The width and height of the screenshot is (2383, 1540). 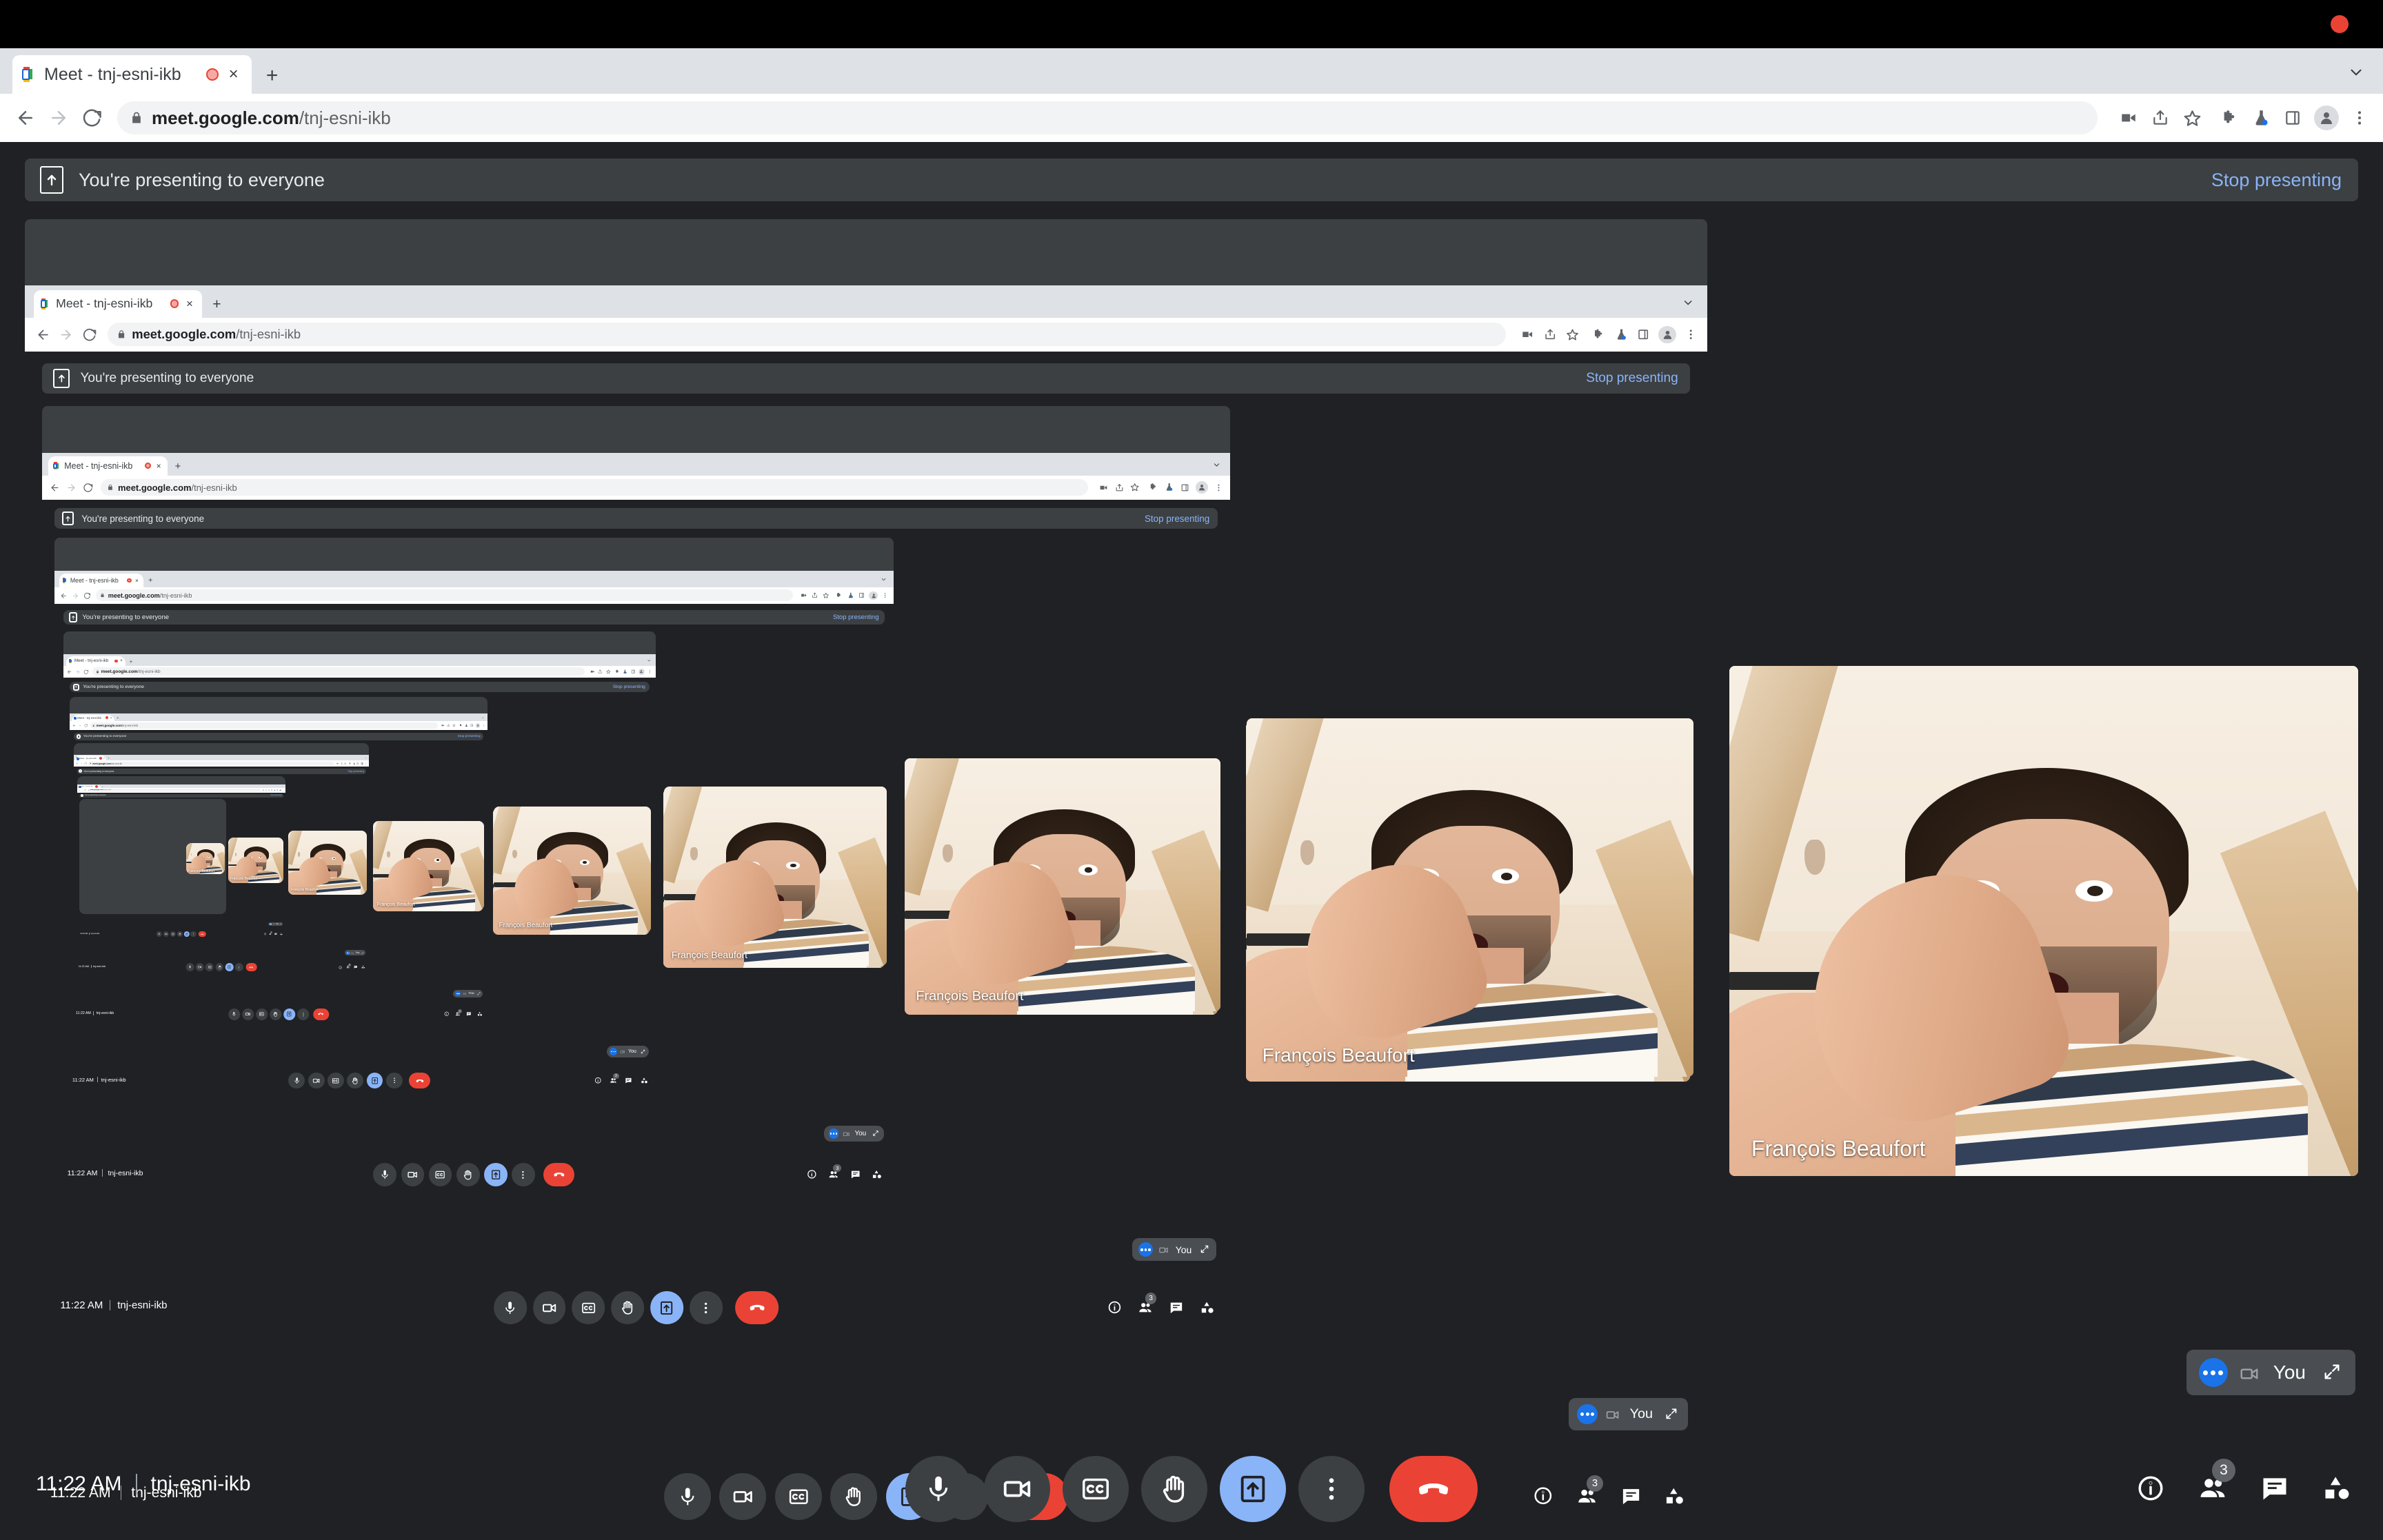 I want to click on meeting-details-button, so click(x=341, y=967).